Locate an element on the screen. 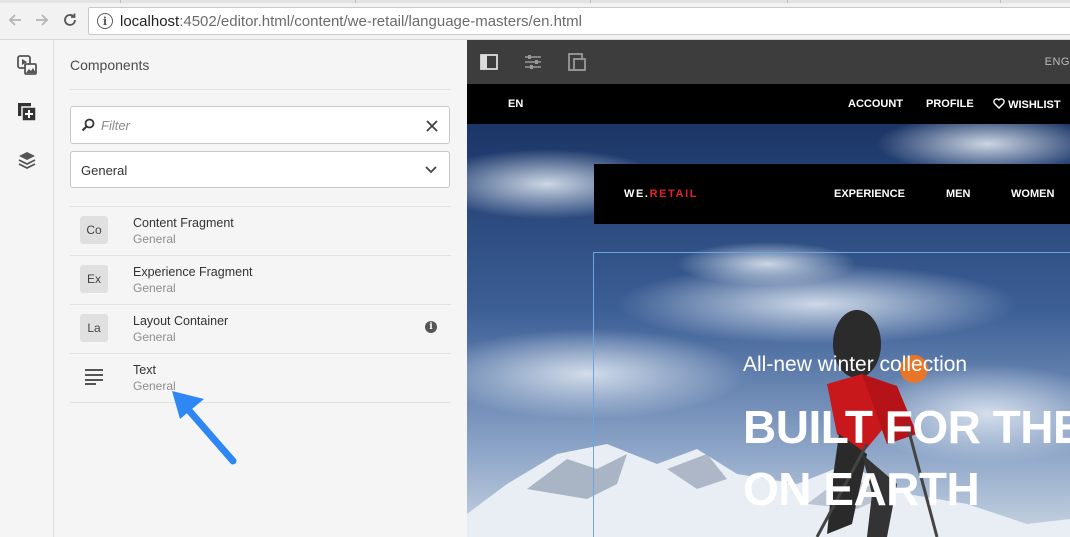 The width and height of the screenshot is (1070, 537). assets-icon is located at coordinates (27, 65).